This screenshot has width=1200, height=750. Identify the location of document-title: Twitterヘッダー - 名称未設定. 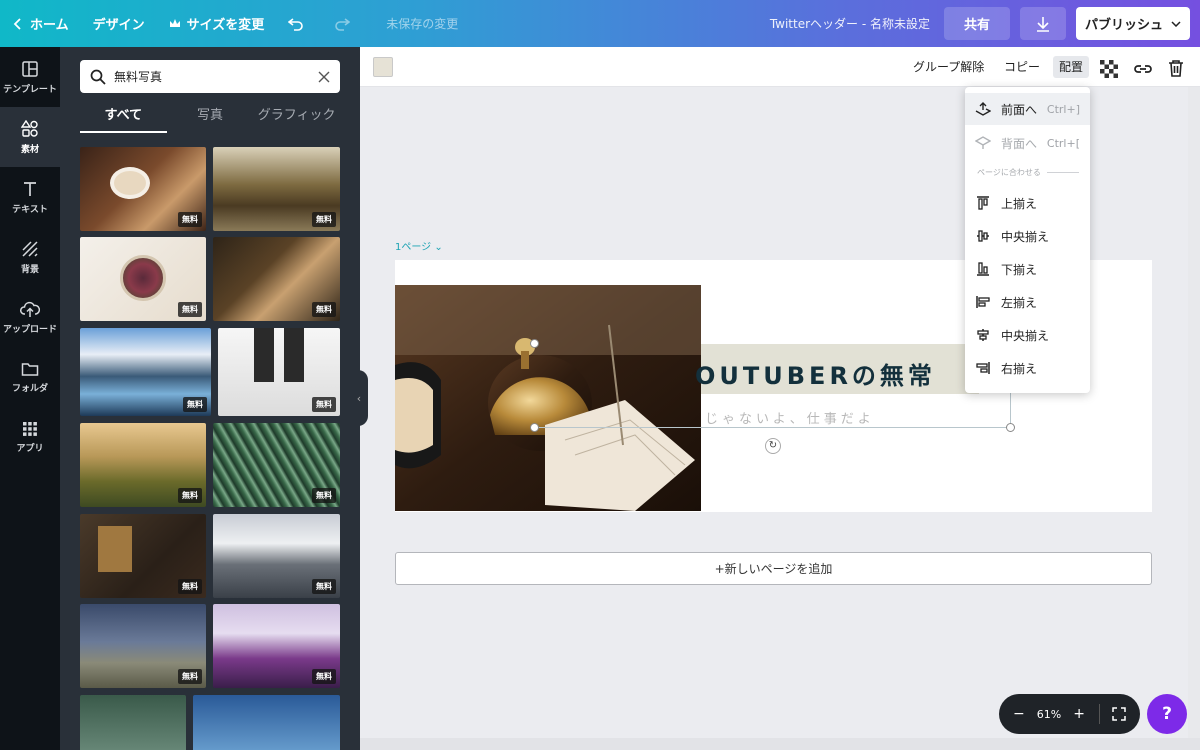
(850, 23).